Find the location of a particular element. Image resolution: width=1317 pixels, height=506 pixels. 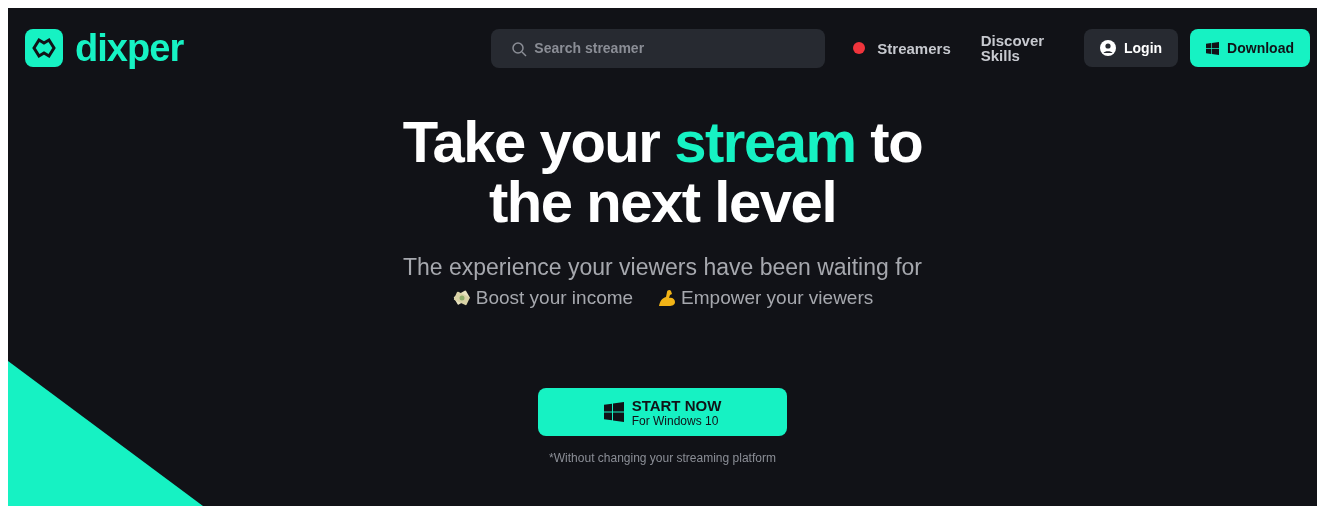

headline: Take your stream to the next level is located at coordinates (662, 172).